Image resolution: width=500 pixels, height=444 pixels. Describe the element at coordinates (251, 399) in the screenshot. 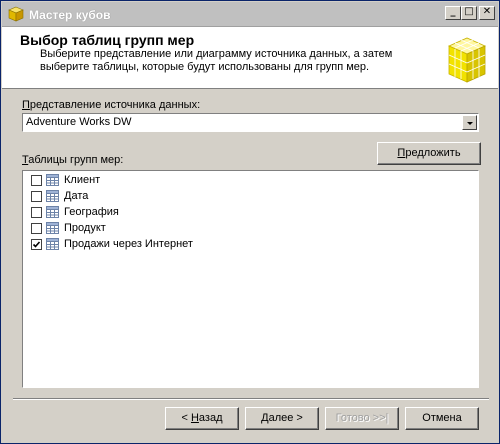

I see `footer-divider` at that location.